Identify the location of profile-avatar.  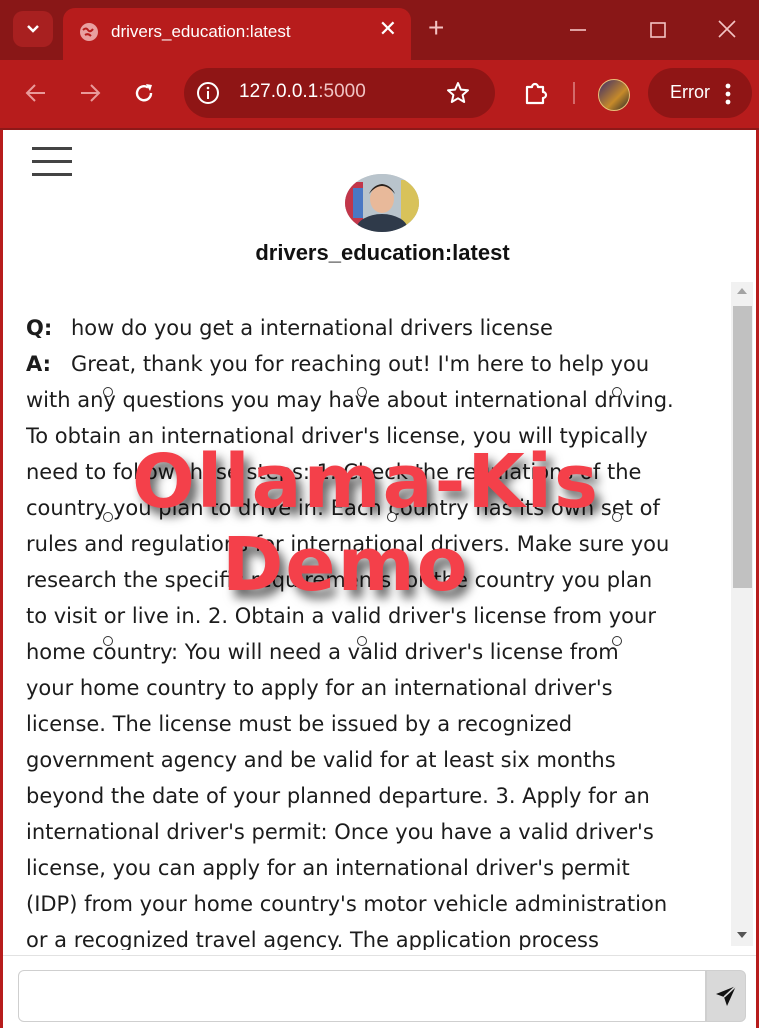
(614, 95).